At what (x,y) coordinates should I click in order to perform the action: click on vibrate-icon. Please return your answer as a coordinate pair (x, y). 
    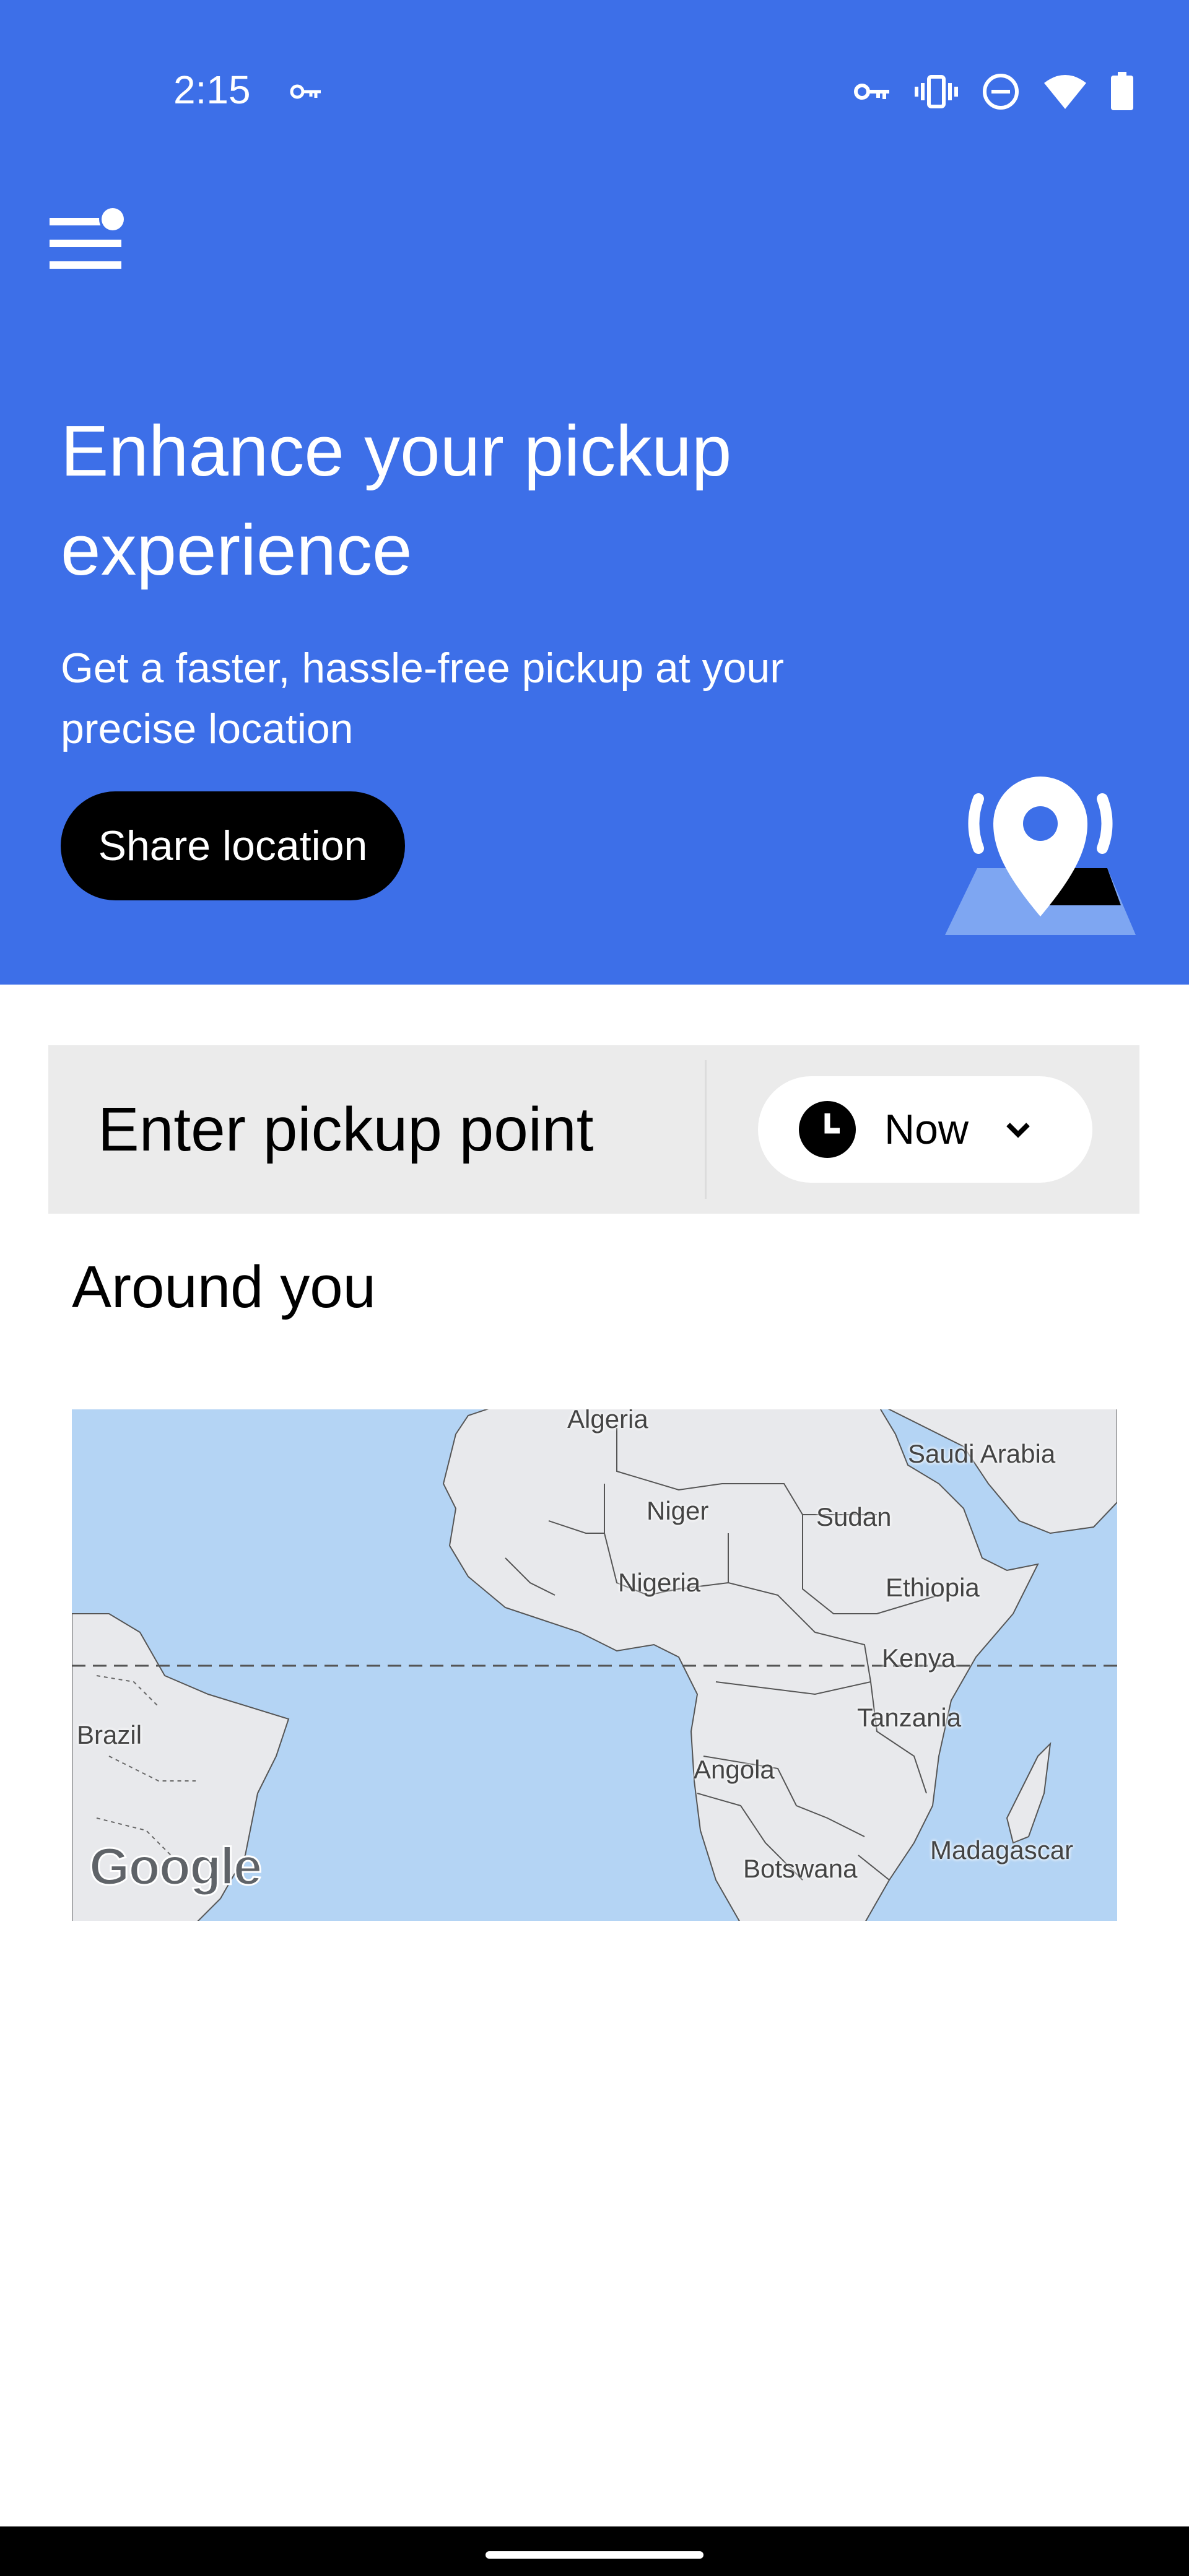
    Looking at the image, I should click on (936, 91).